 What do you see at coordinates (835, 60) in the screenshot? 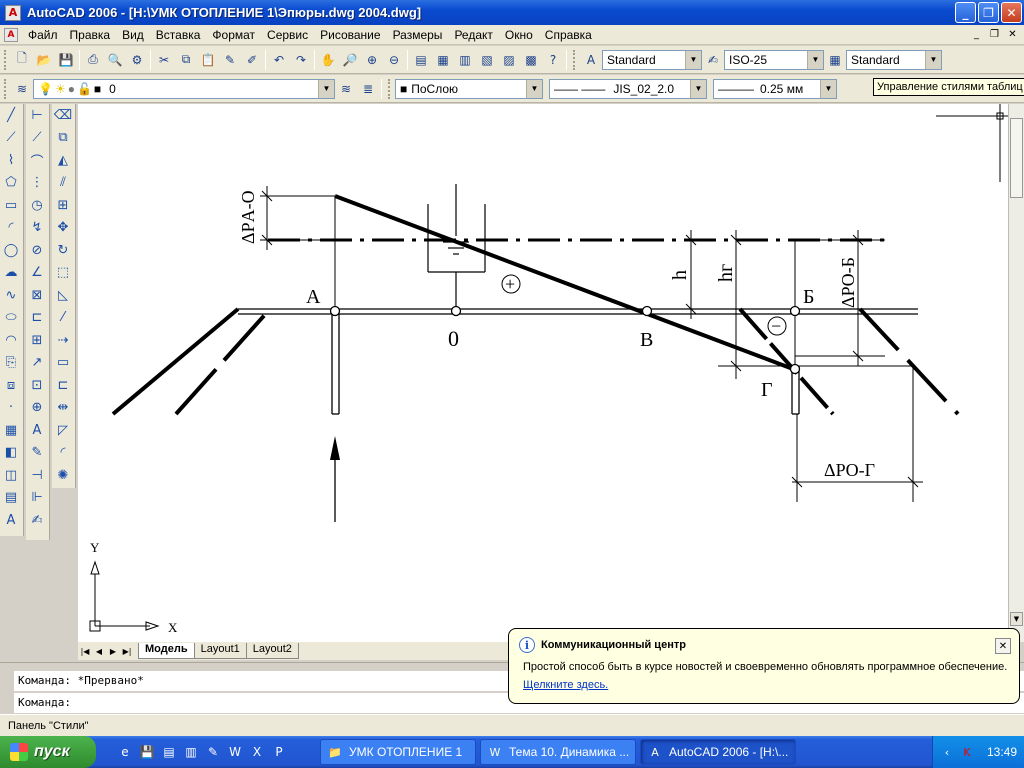
I see `table-style-icon: ▦` at bounding box center [835, 60].